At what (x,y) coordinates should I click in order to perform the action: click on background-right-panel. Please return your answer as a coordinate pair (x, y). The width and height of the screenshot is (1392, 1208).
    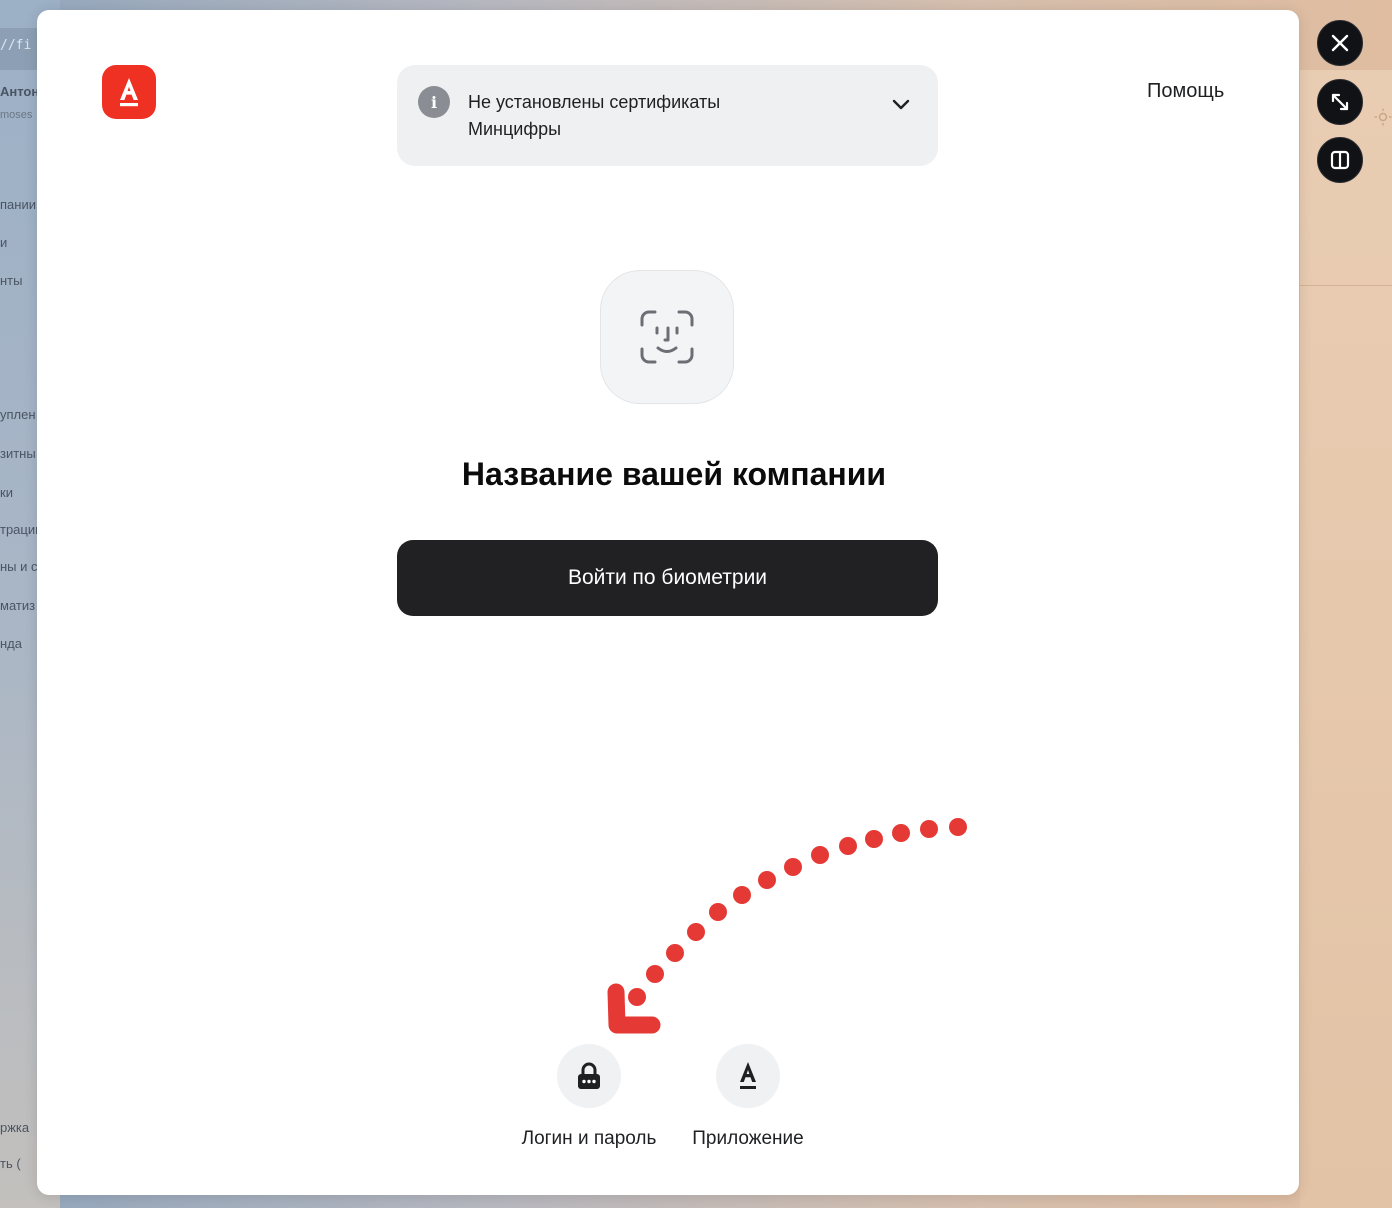
    Looking at the image, I should click on (1346, 639).